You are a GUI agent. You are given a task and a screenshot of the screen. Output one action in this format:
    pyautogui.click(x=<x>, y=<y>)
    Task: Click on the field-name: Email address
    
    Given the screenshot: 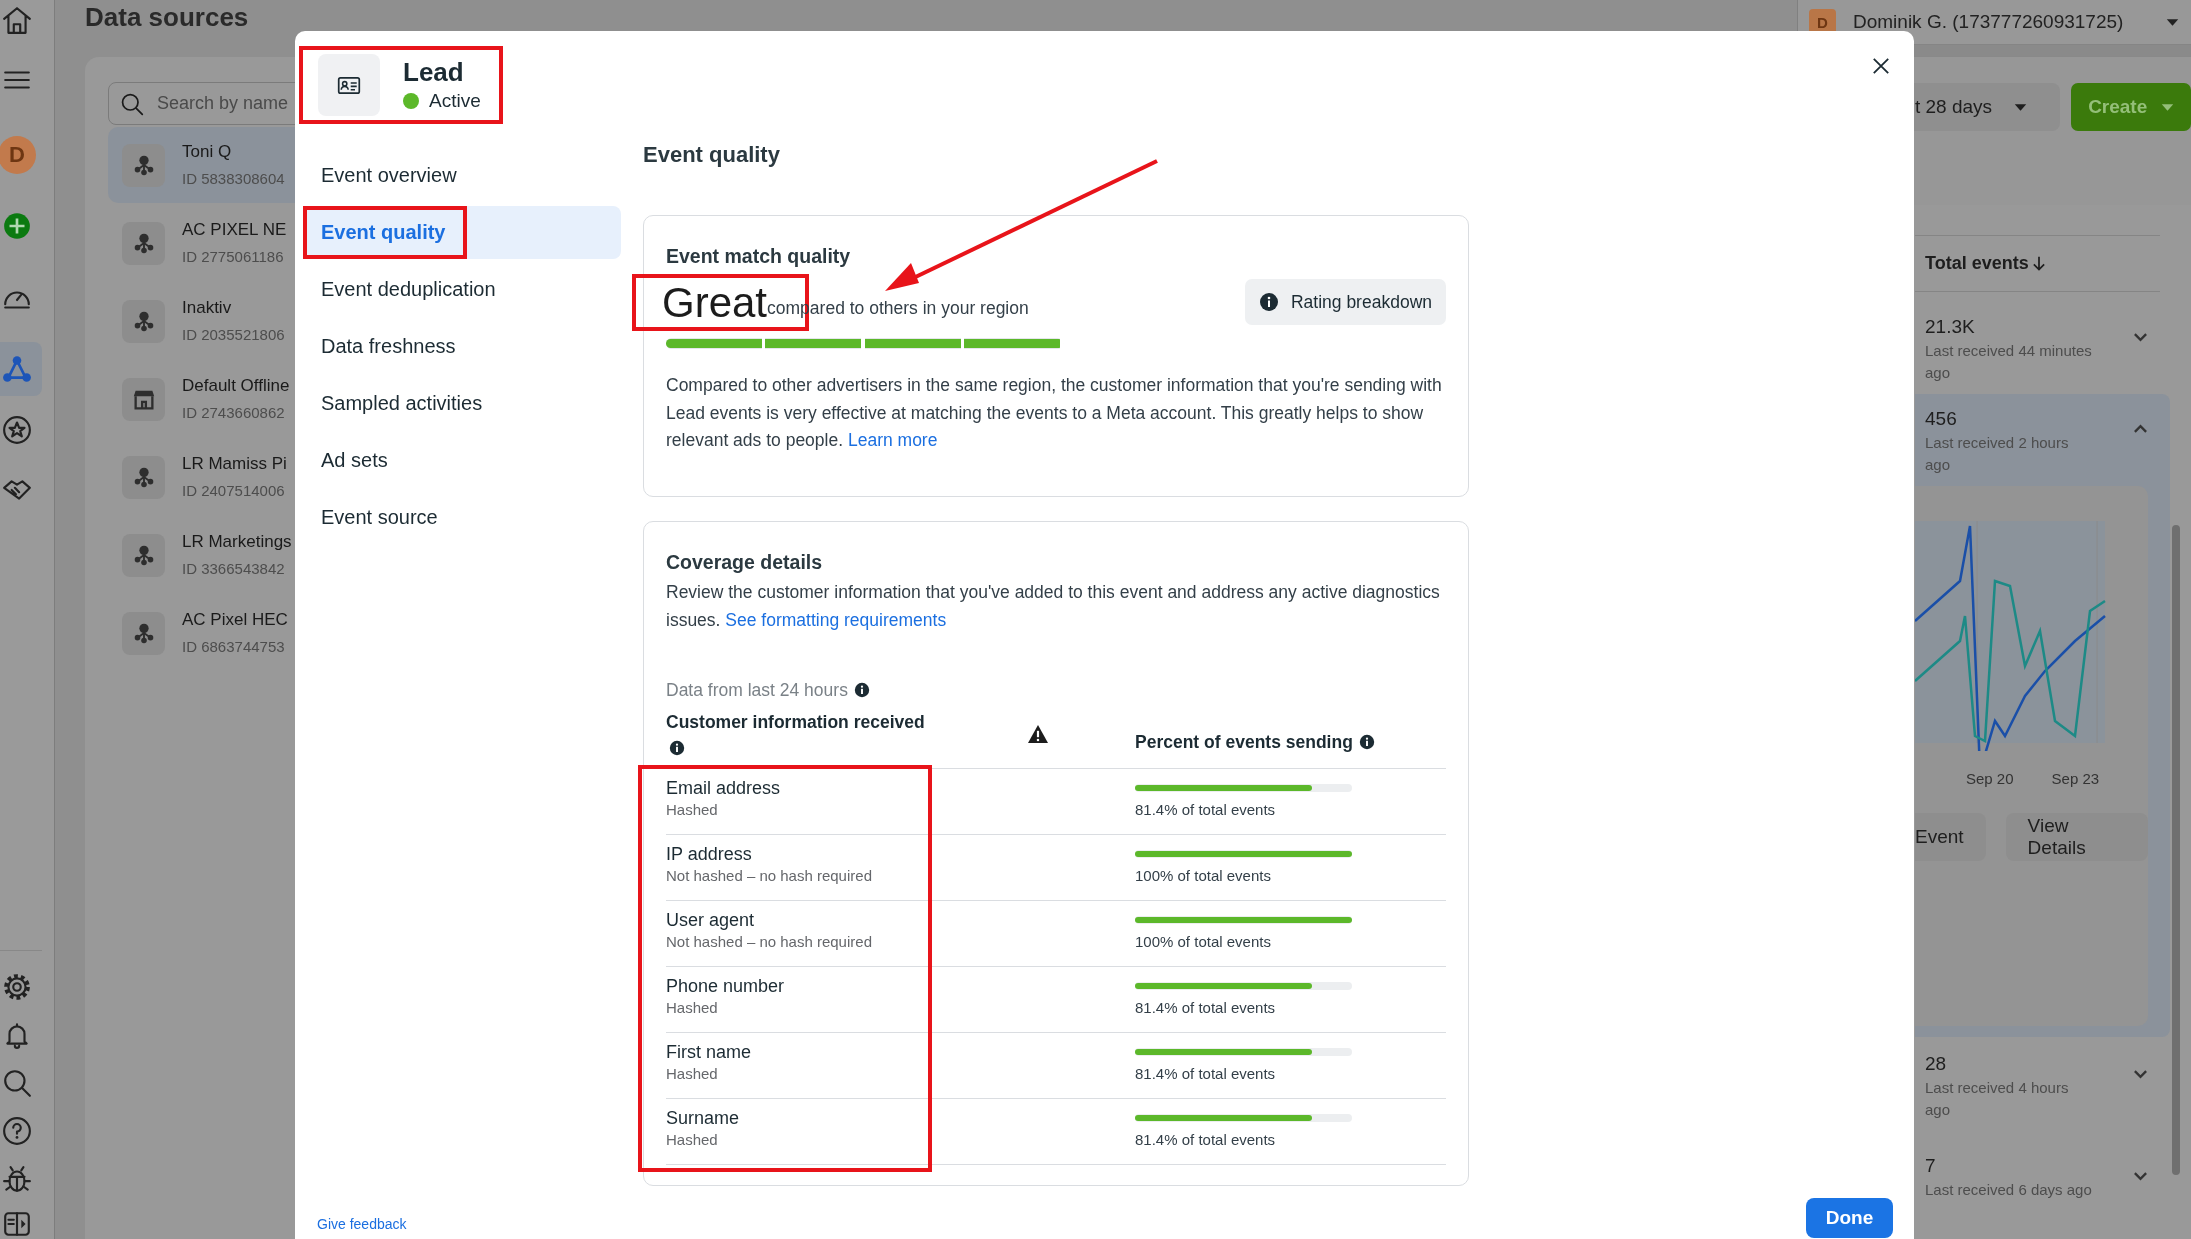 What is the action you would take?
    pyautogui.click(x=724, y=788)
    